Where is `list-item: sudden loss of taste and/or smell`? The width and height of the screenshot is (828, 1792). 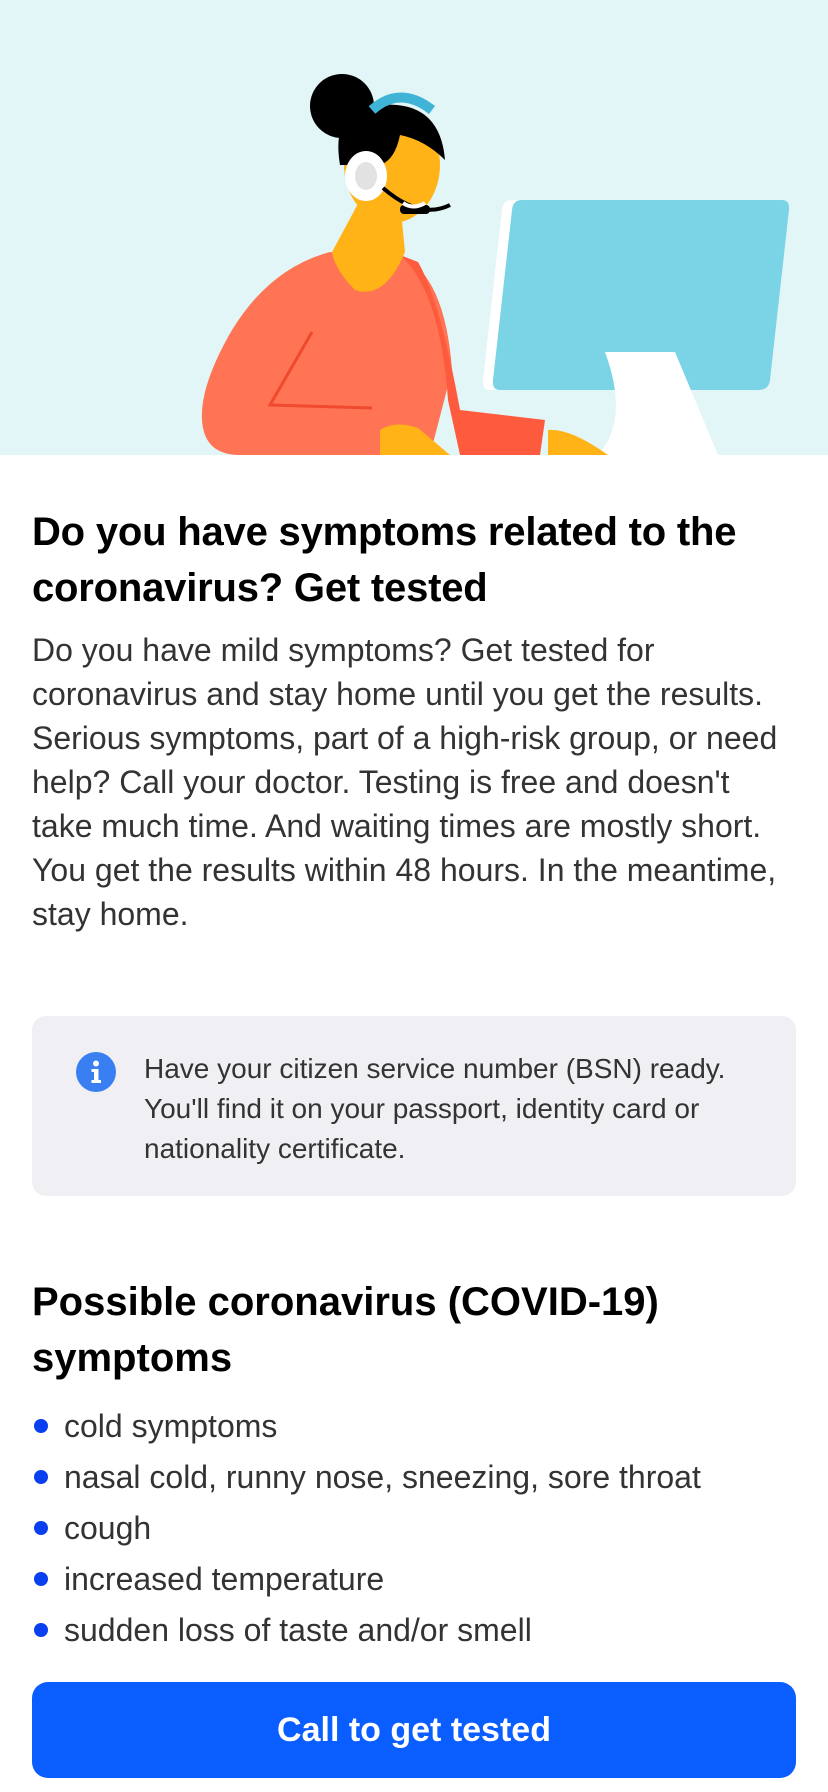 list-item: sudden loss of taste and/or smell is located at coordinates (414, 1629).